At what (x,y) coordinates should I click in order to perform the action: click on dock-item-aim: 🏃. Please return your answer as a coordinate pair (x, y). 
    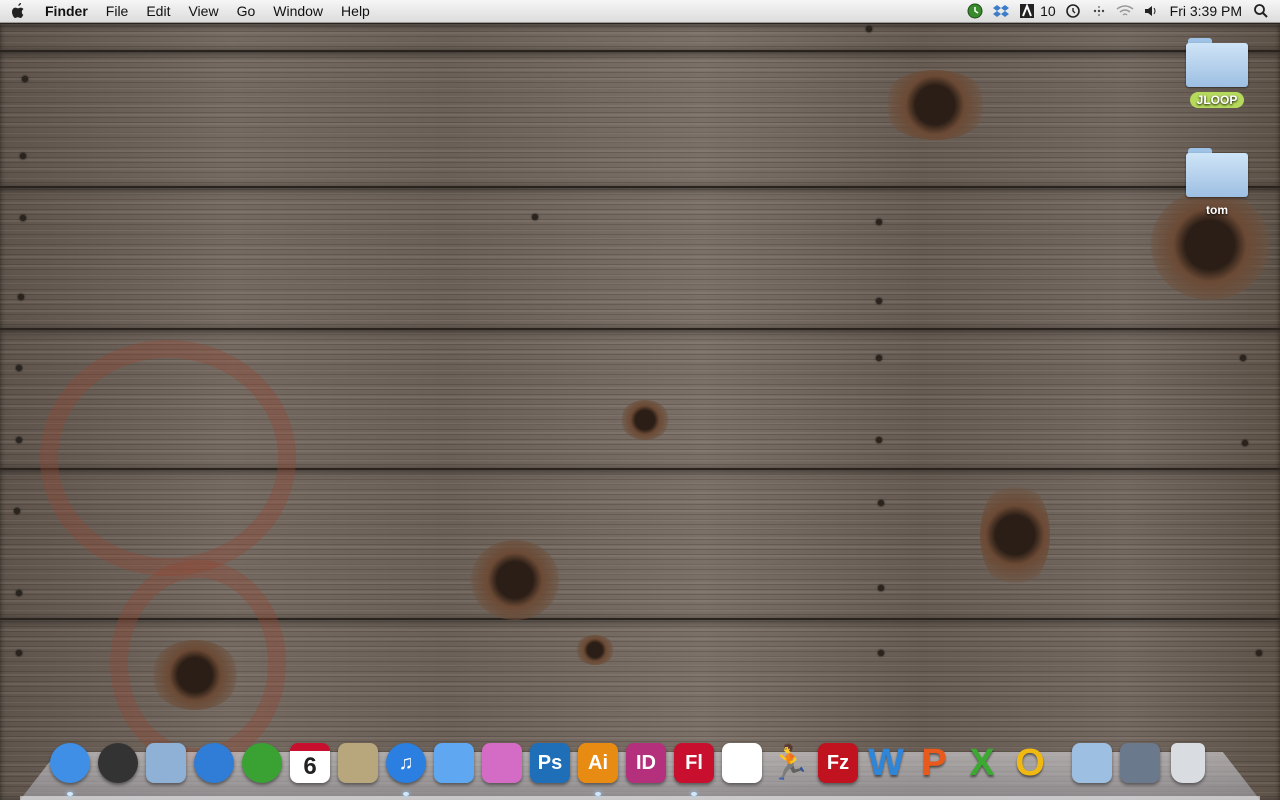
    Looking at the image, I should click on (790, 763).